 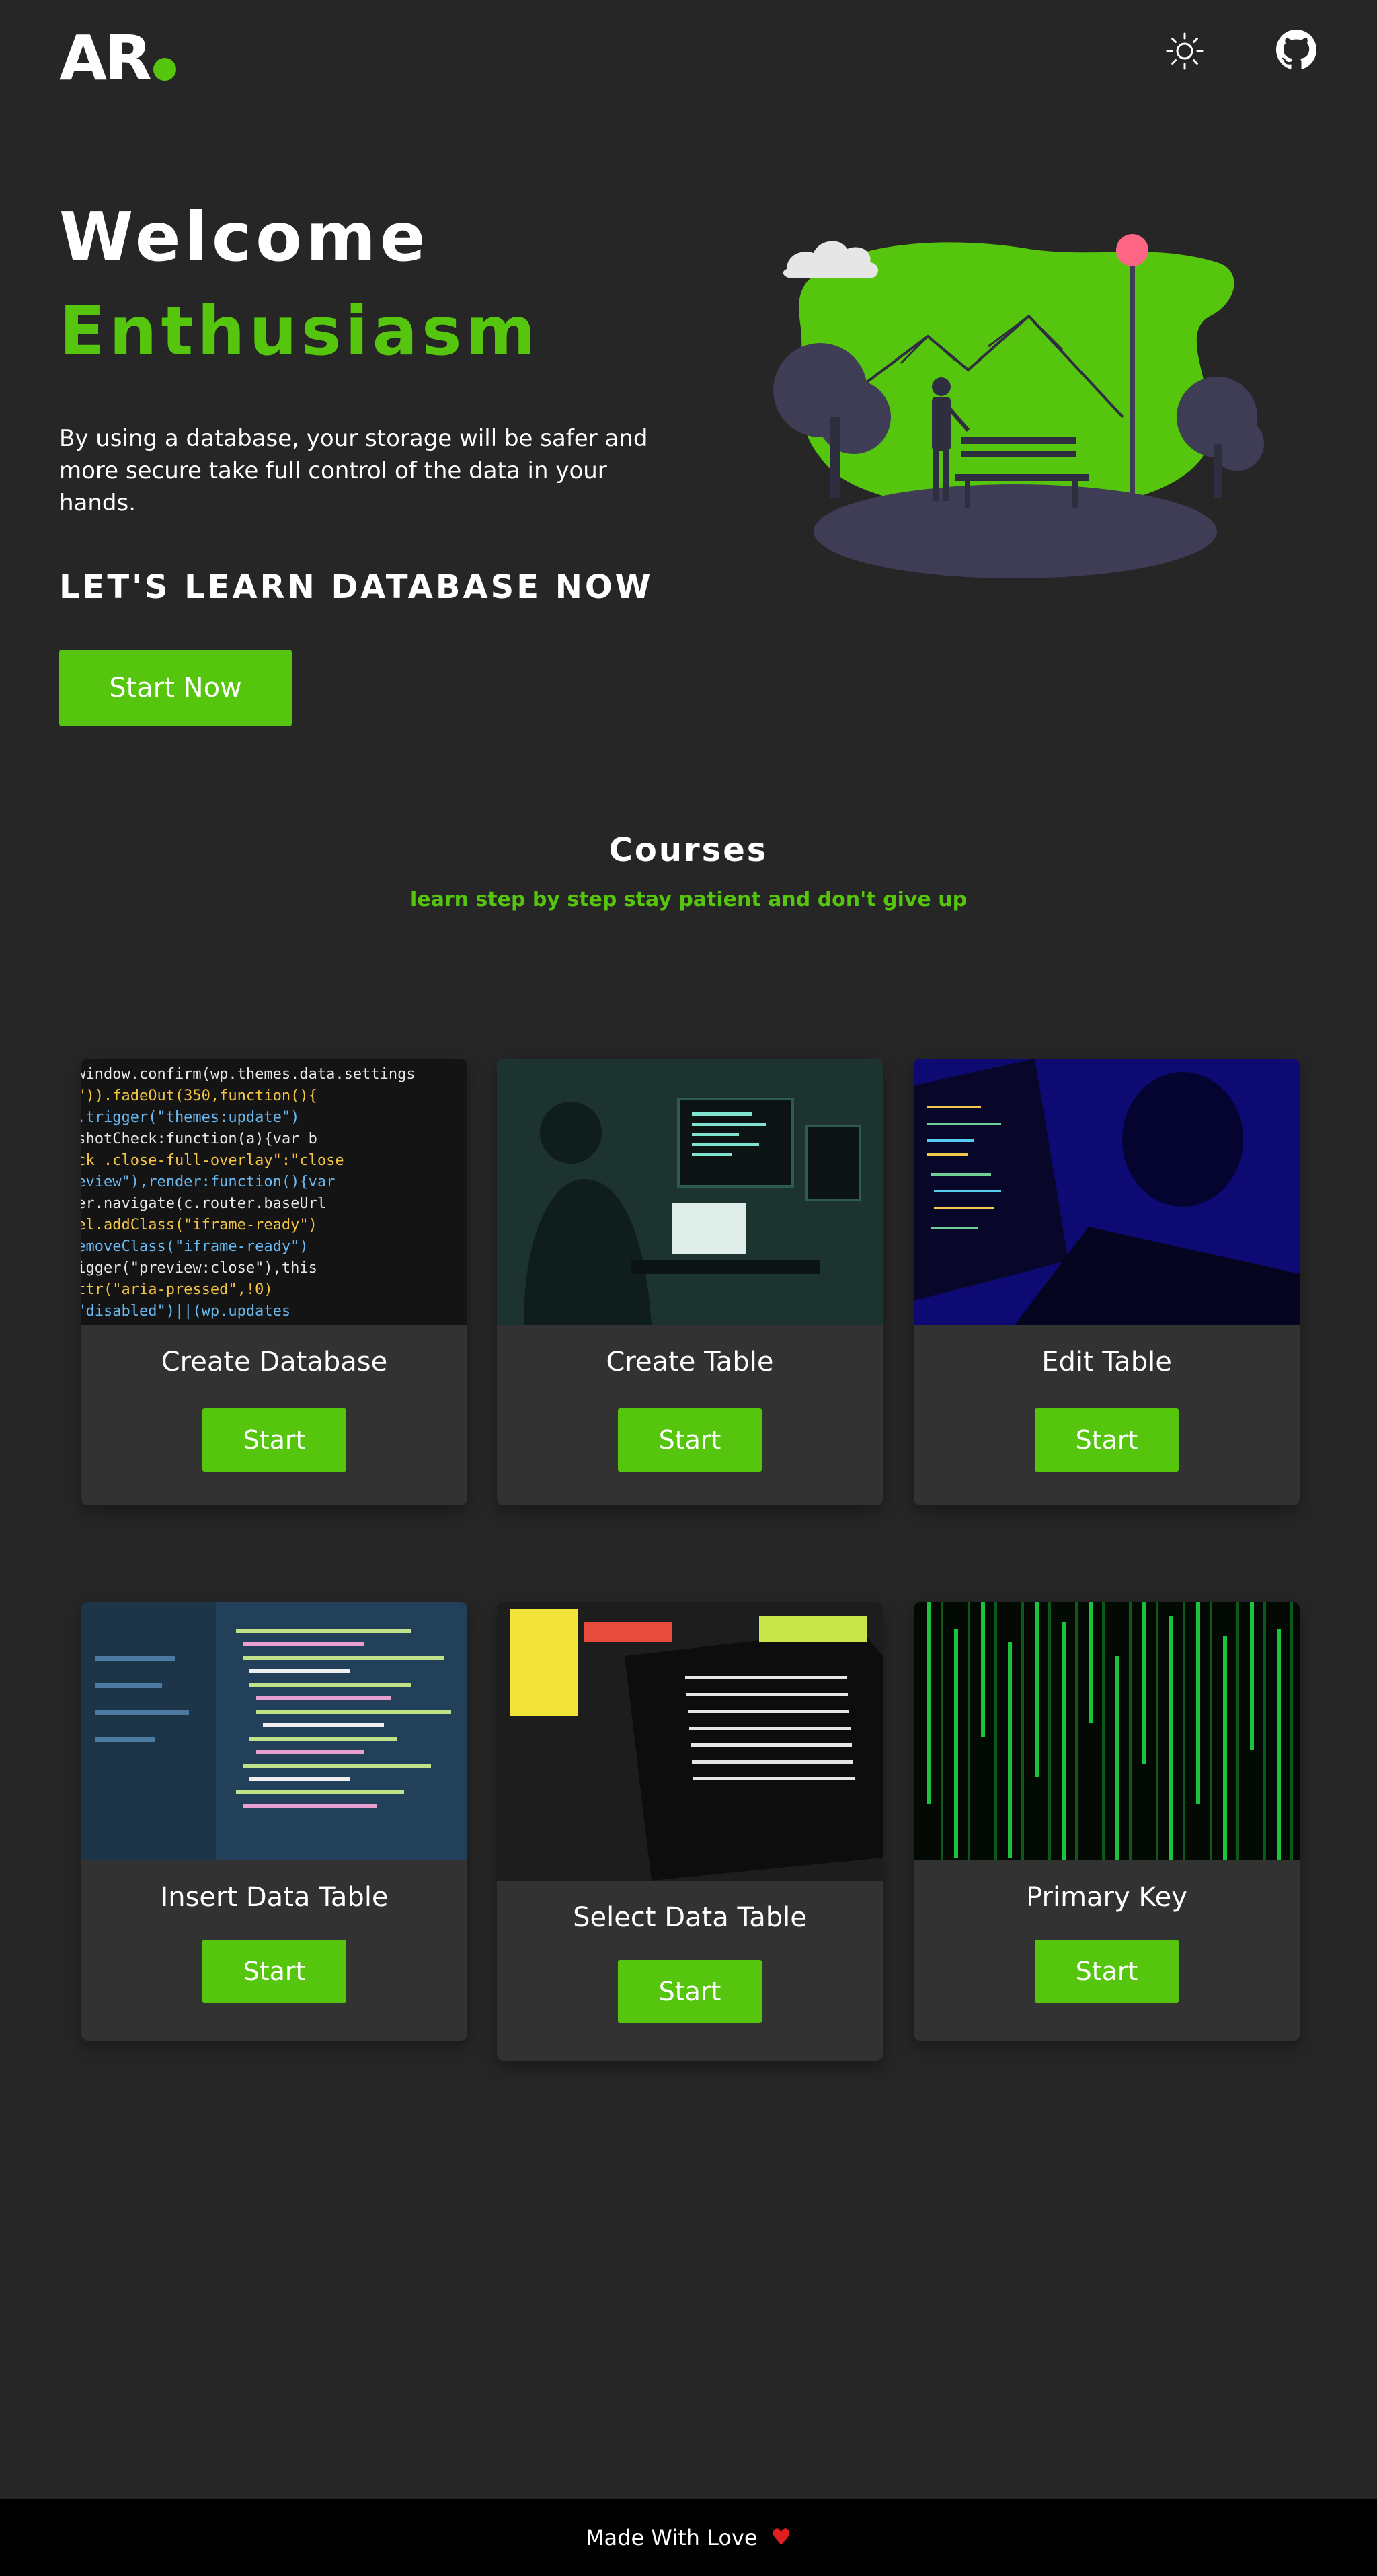 I want to click on course-card: Create Table Start, so click(x=690, y=1282).